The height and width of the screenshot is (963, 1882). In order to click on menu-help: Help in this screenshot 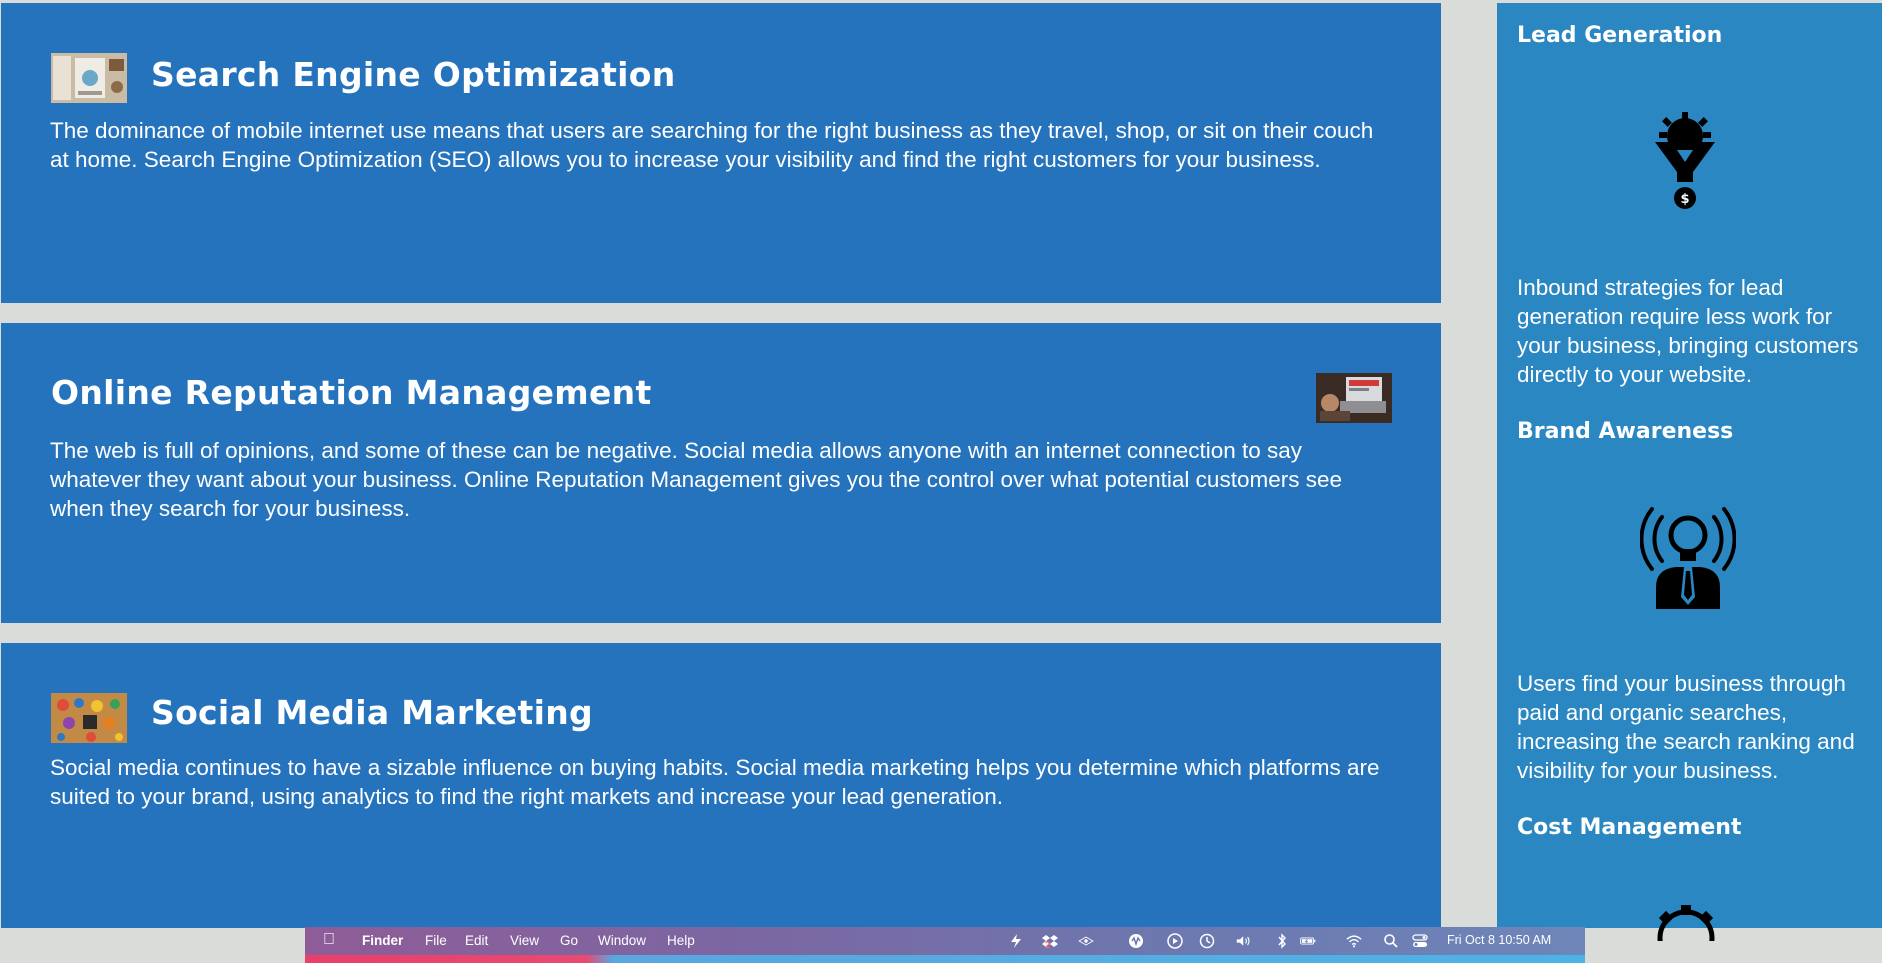, I will do `click(681, 940)`.